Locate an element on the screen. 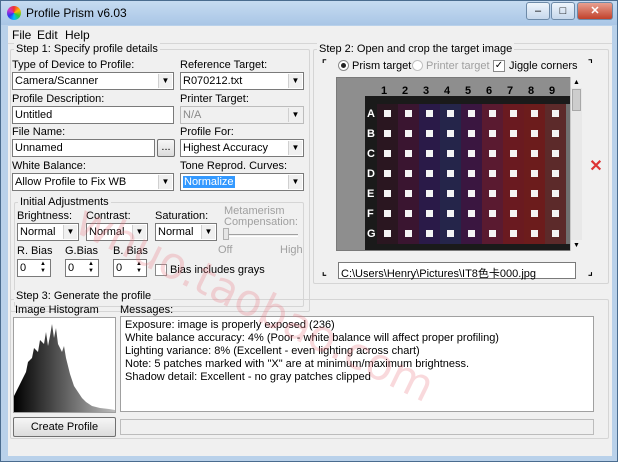 This screenshot has height=462, width=618. filename-value: Unnamed is located at coordinates (39, 148).